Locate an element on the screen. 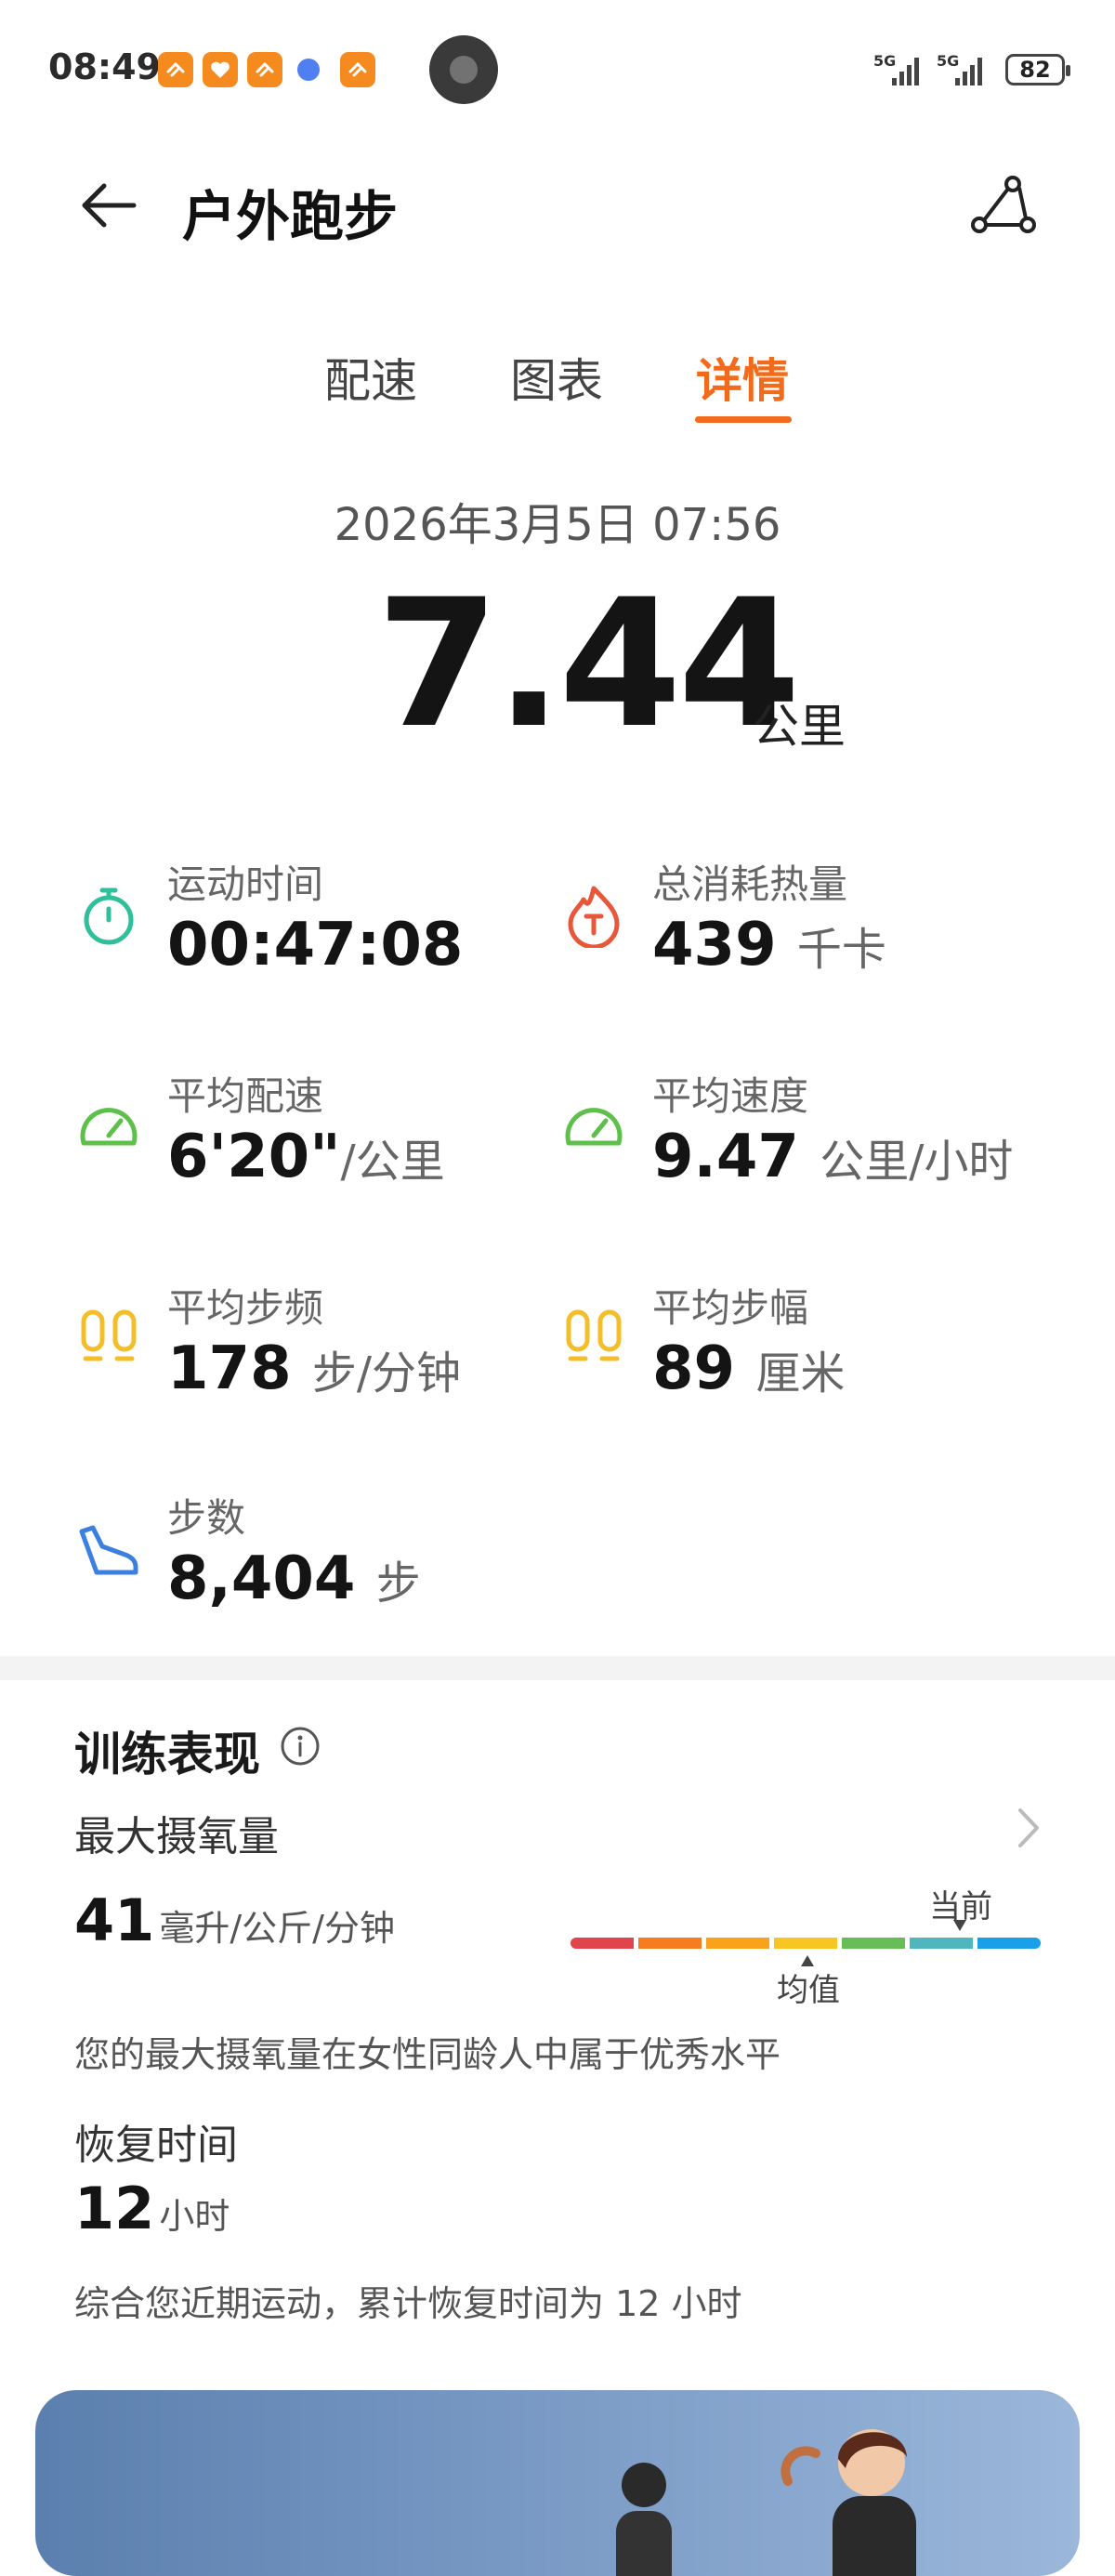 This screenshot has height=2576, width=1115. metric-value: 9.47 公里/小时 is located at coordinates (833, 1157).